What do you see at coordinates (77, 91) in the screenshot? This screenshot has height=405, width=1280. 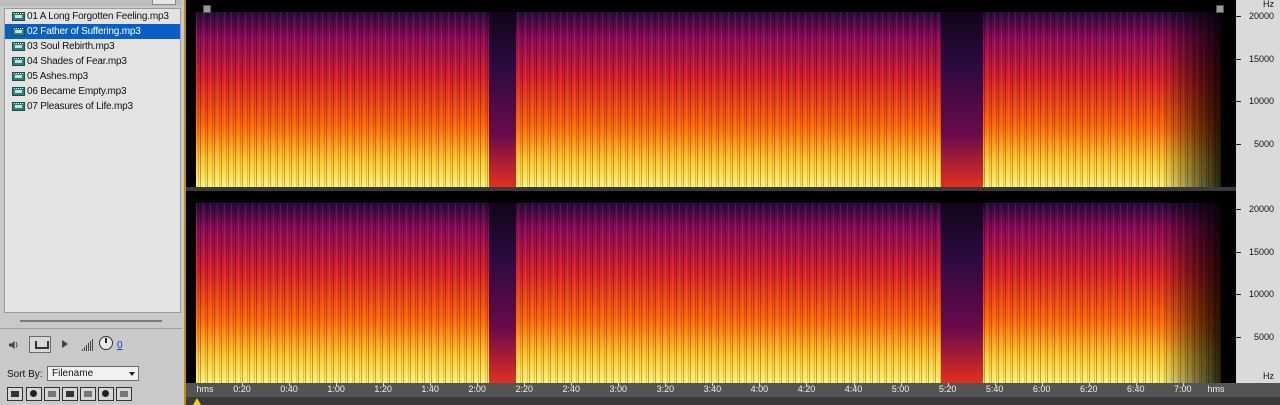 I see `file-name: 06 Became Empty.mp3` at bounding box center [77, 91].